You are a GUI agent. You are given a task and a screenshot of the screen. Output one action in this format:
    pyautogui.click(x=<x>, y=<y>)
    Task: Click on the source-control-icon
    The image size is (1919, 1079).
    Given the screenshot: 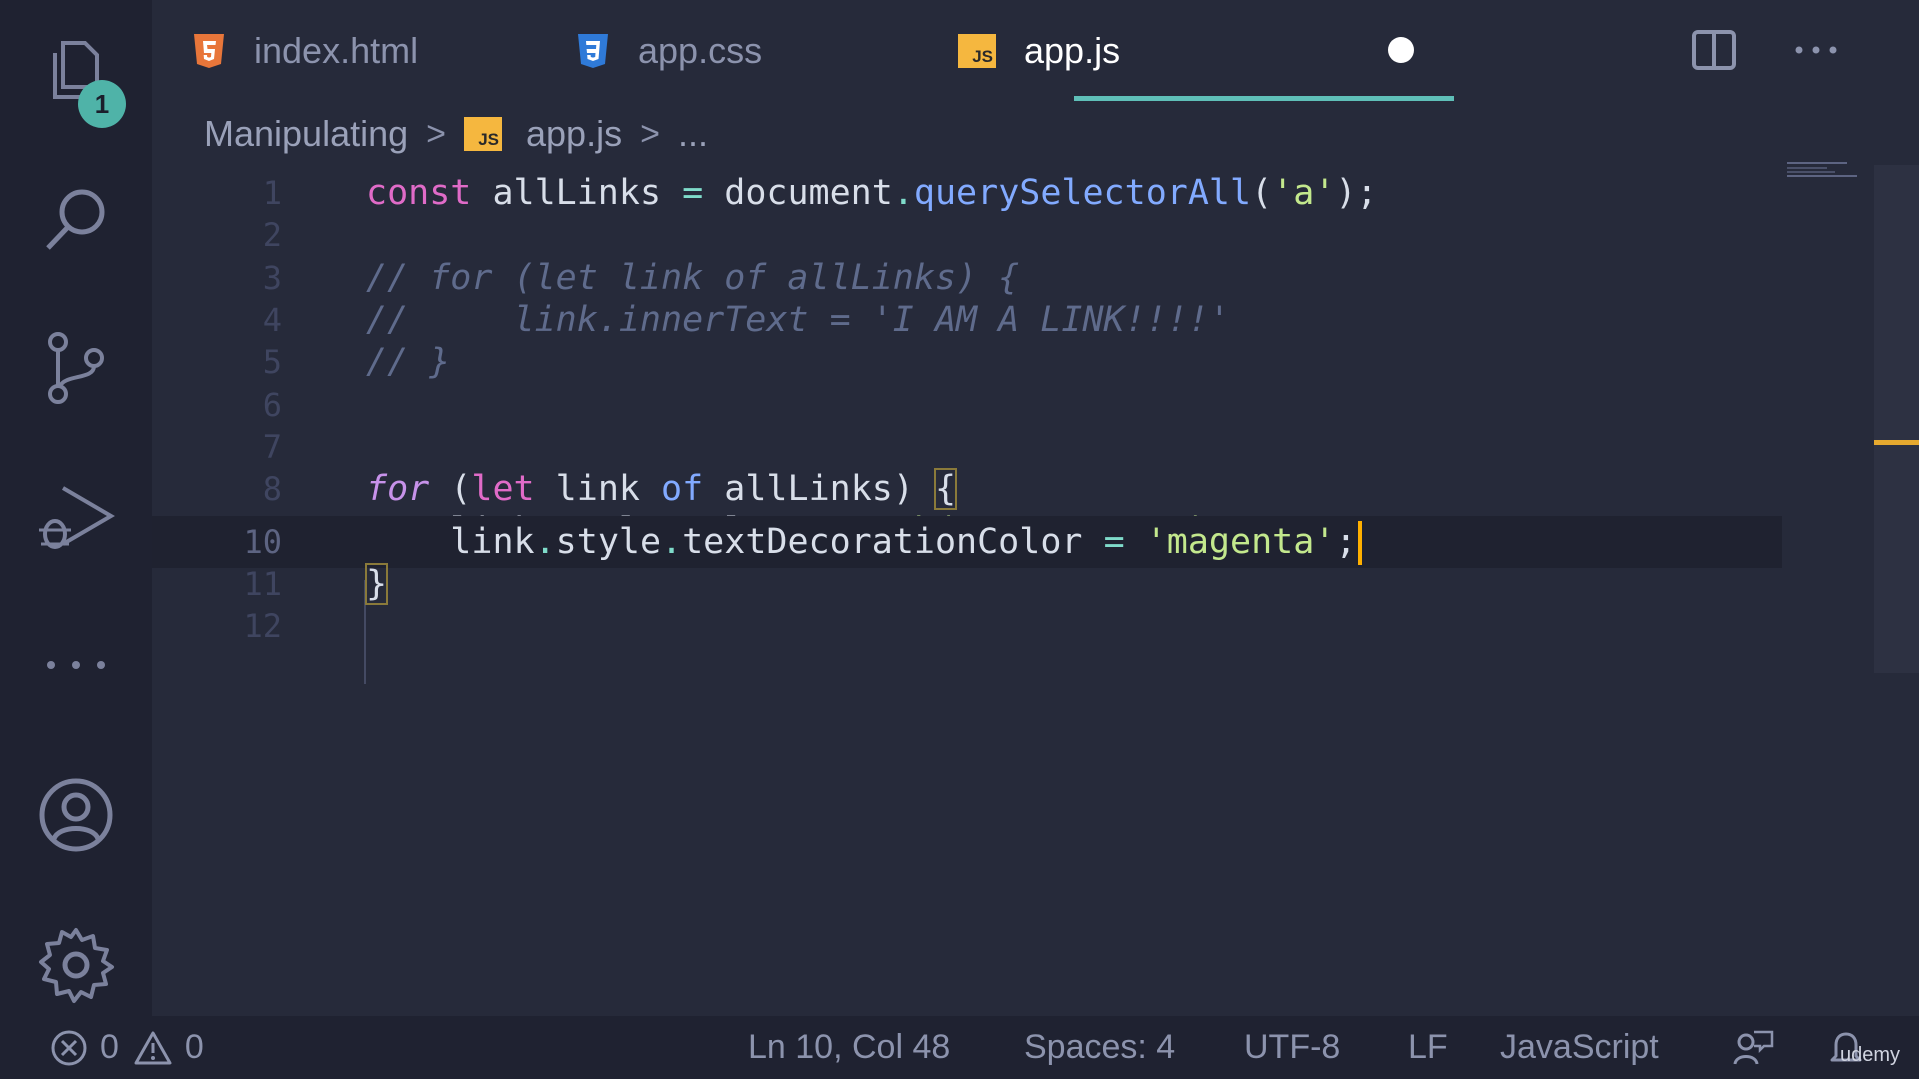 What is the action you would take?
    pyautogui.click(x=76, y=368)
    